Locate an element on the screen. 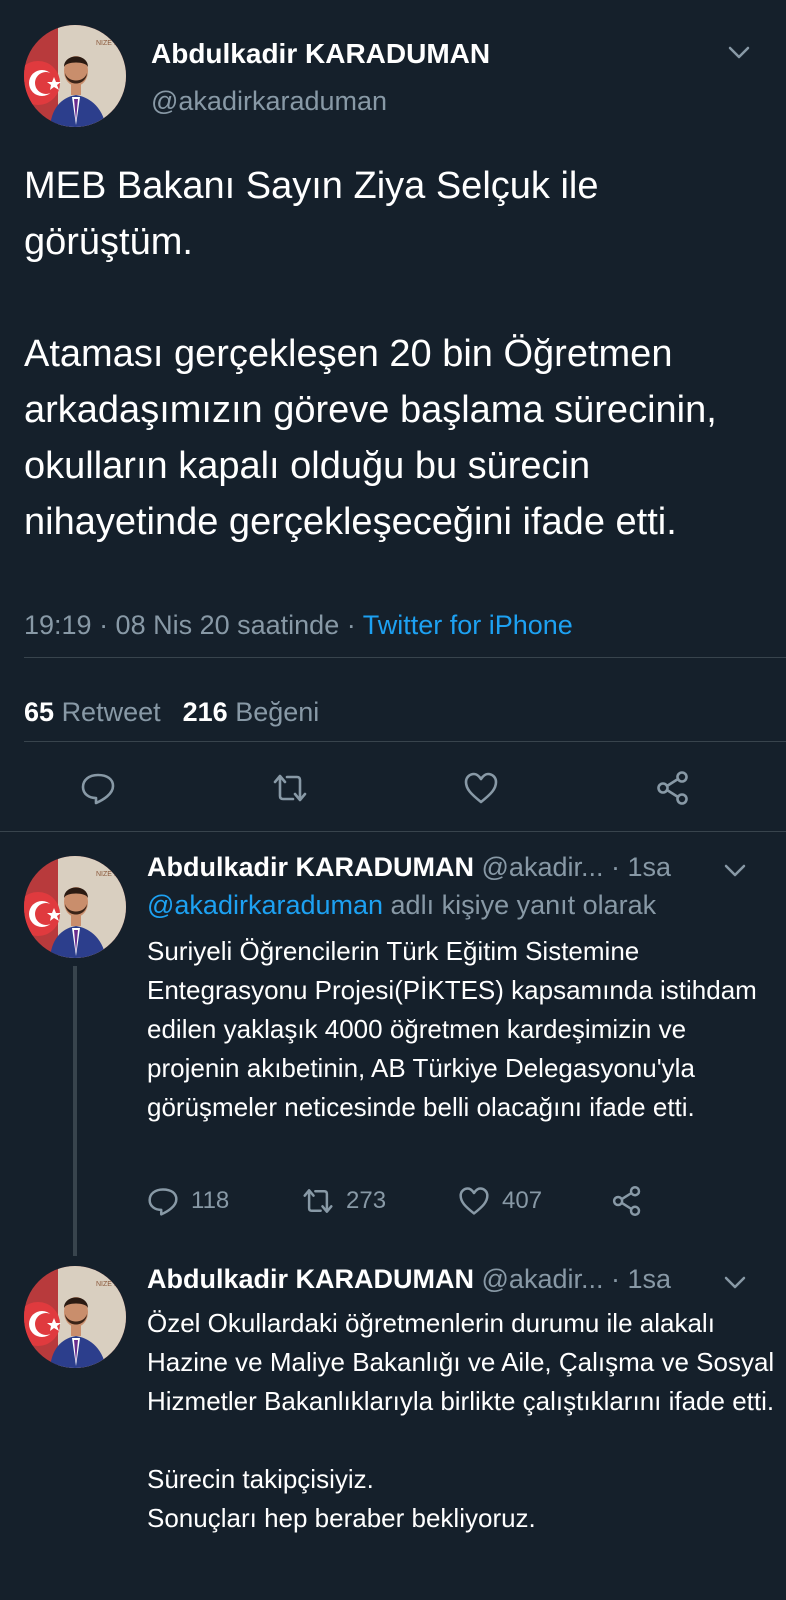  thread-line is located at coordinates (75, 1111).